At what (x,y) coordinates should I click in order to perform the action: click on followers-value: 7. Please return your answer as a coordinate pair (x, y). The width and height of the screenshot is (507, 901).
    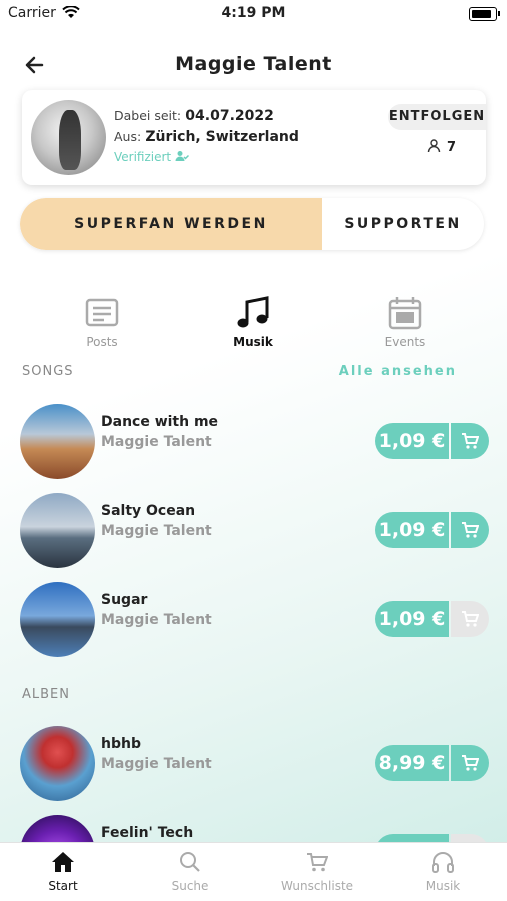
    Looking at the image, I should click on (451, 147).